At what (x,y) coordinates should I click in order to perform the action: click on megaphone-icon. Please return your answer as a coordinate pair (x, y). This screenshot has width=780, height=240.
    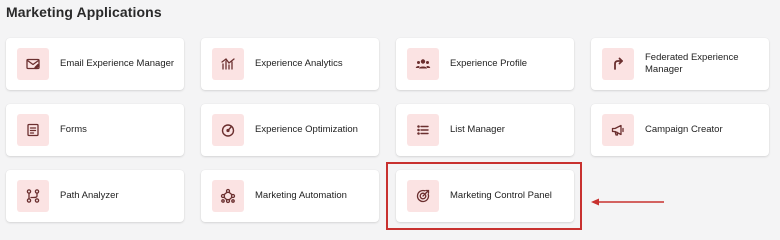
    Looking at the image, I should click on (618, 130).